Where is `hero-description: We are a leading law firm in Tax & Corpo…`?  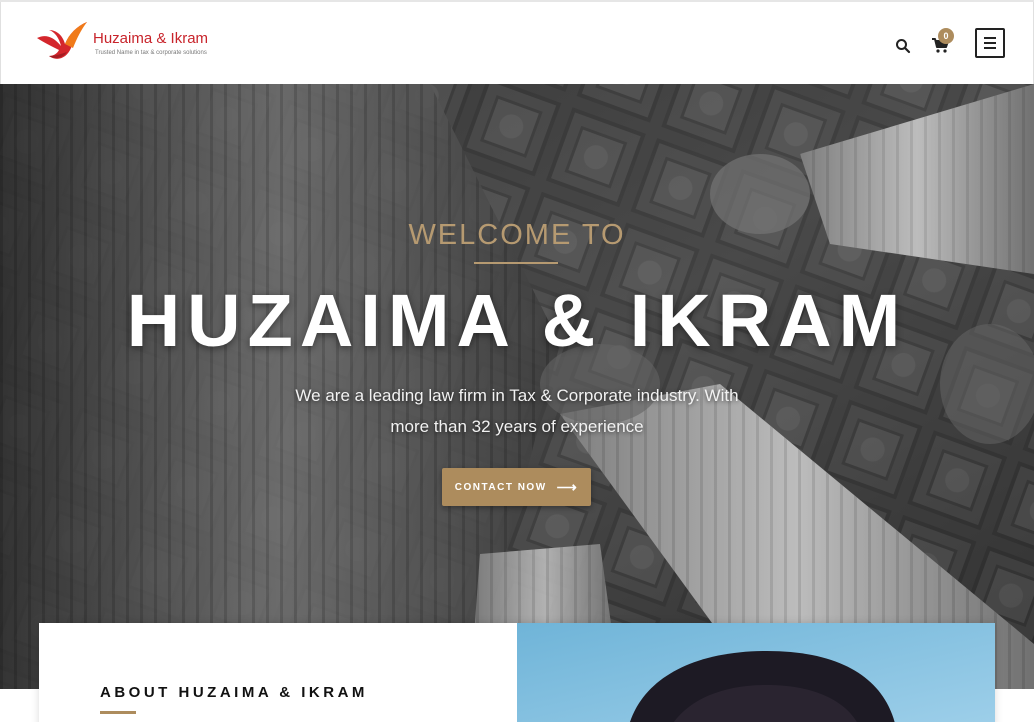
hero-description: We are a leading law firm in Tax & Corpo… is located at coordinates (517, 411).